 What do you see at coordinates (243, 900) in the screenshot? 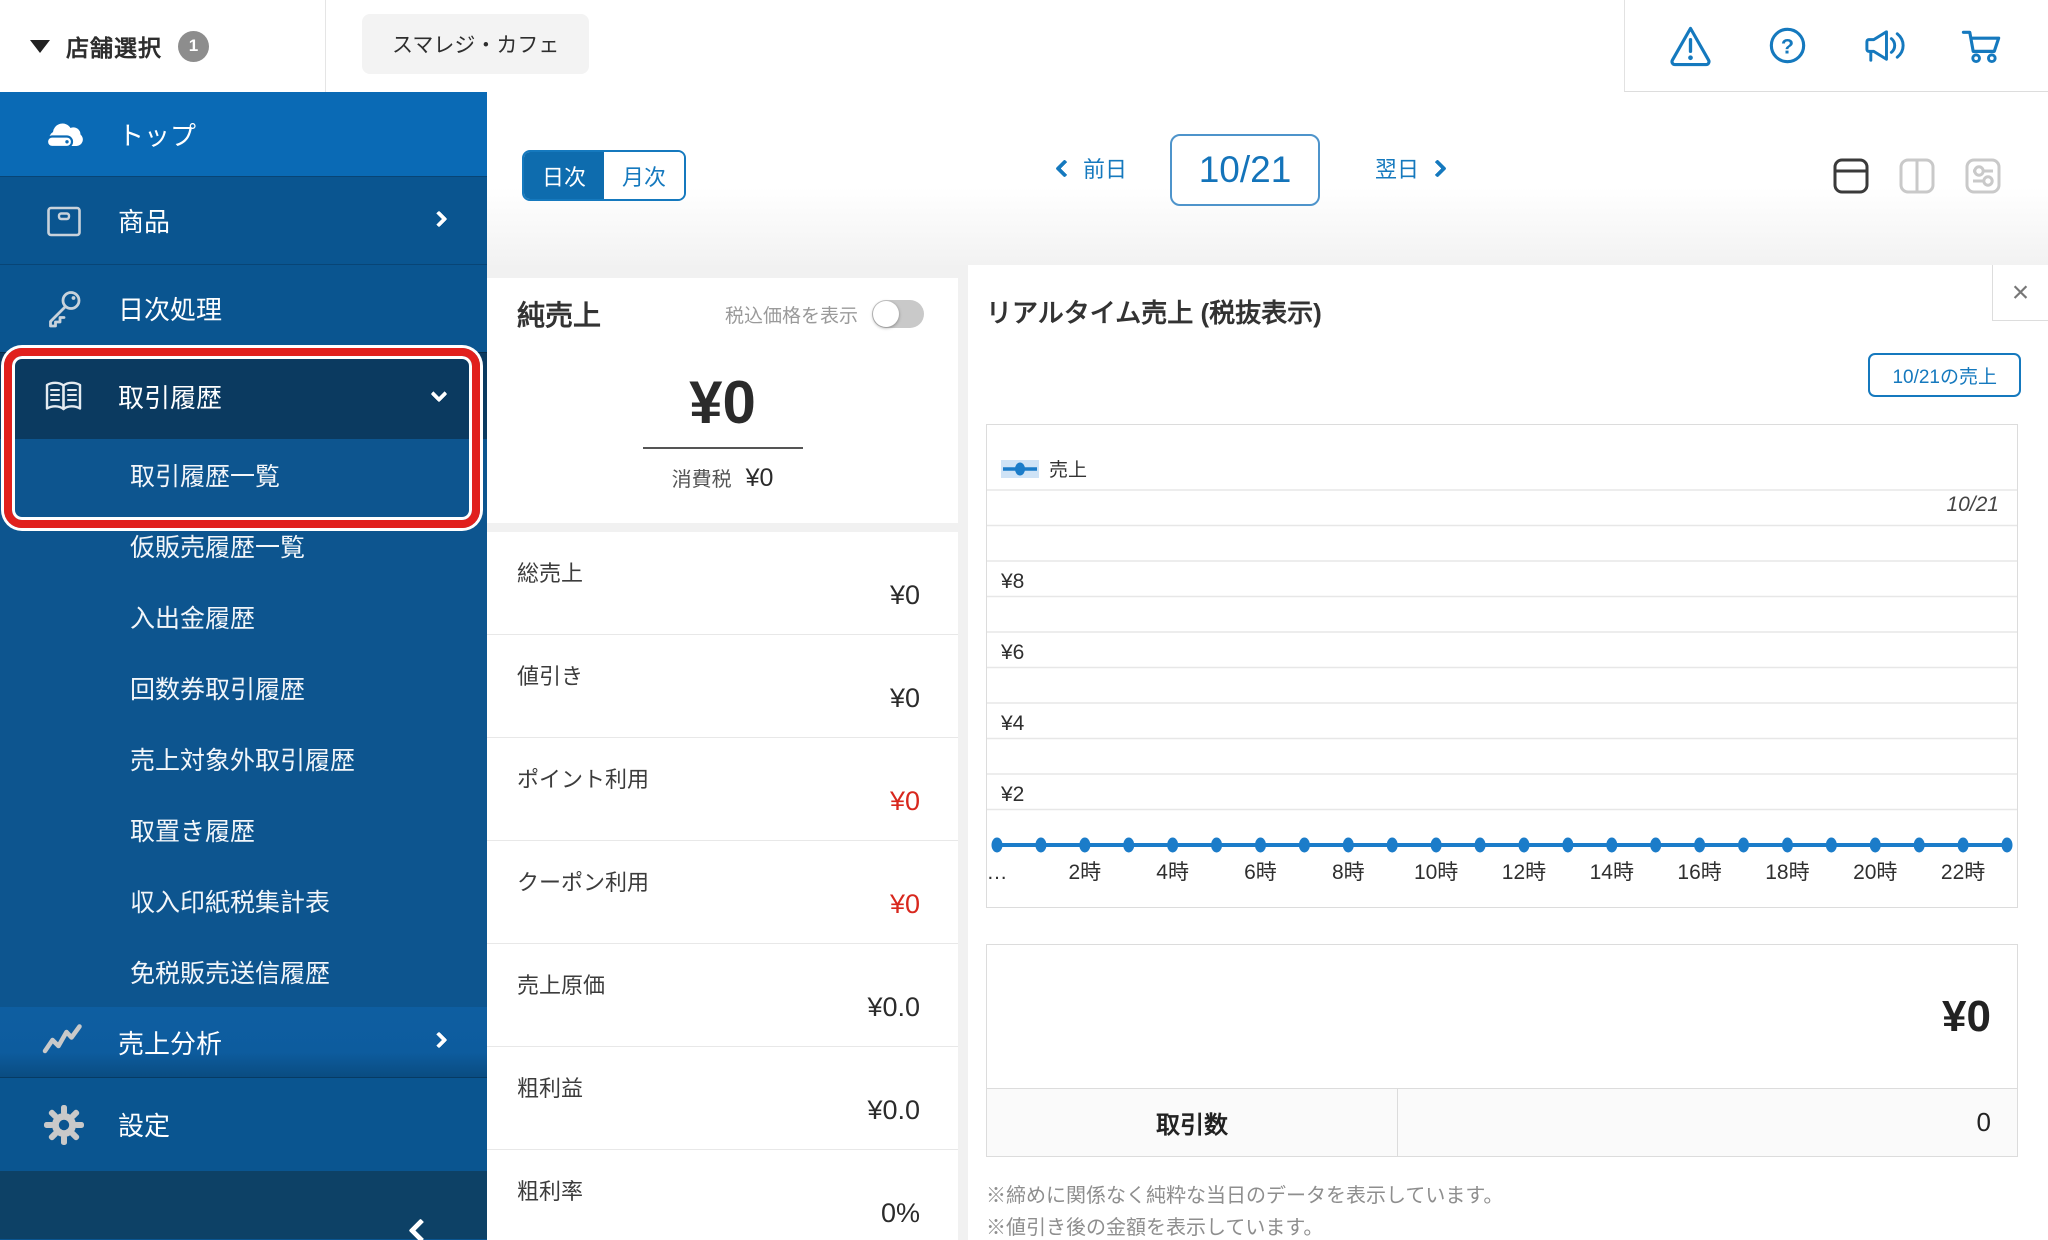
I see `sidebar-subitem-stamp-tax-summary: 収入印紙税集計表` at bounding box center [243, 900].